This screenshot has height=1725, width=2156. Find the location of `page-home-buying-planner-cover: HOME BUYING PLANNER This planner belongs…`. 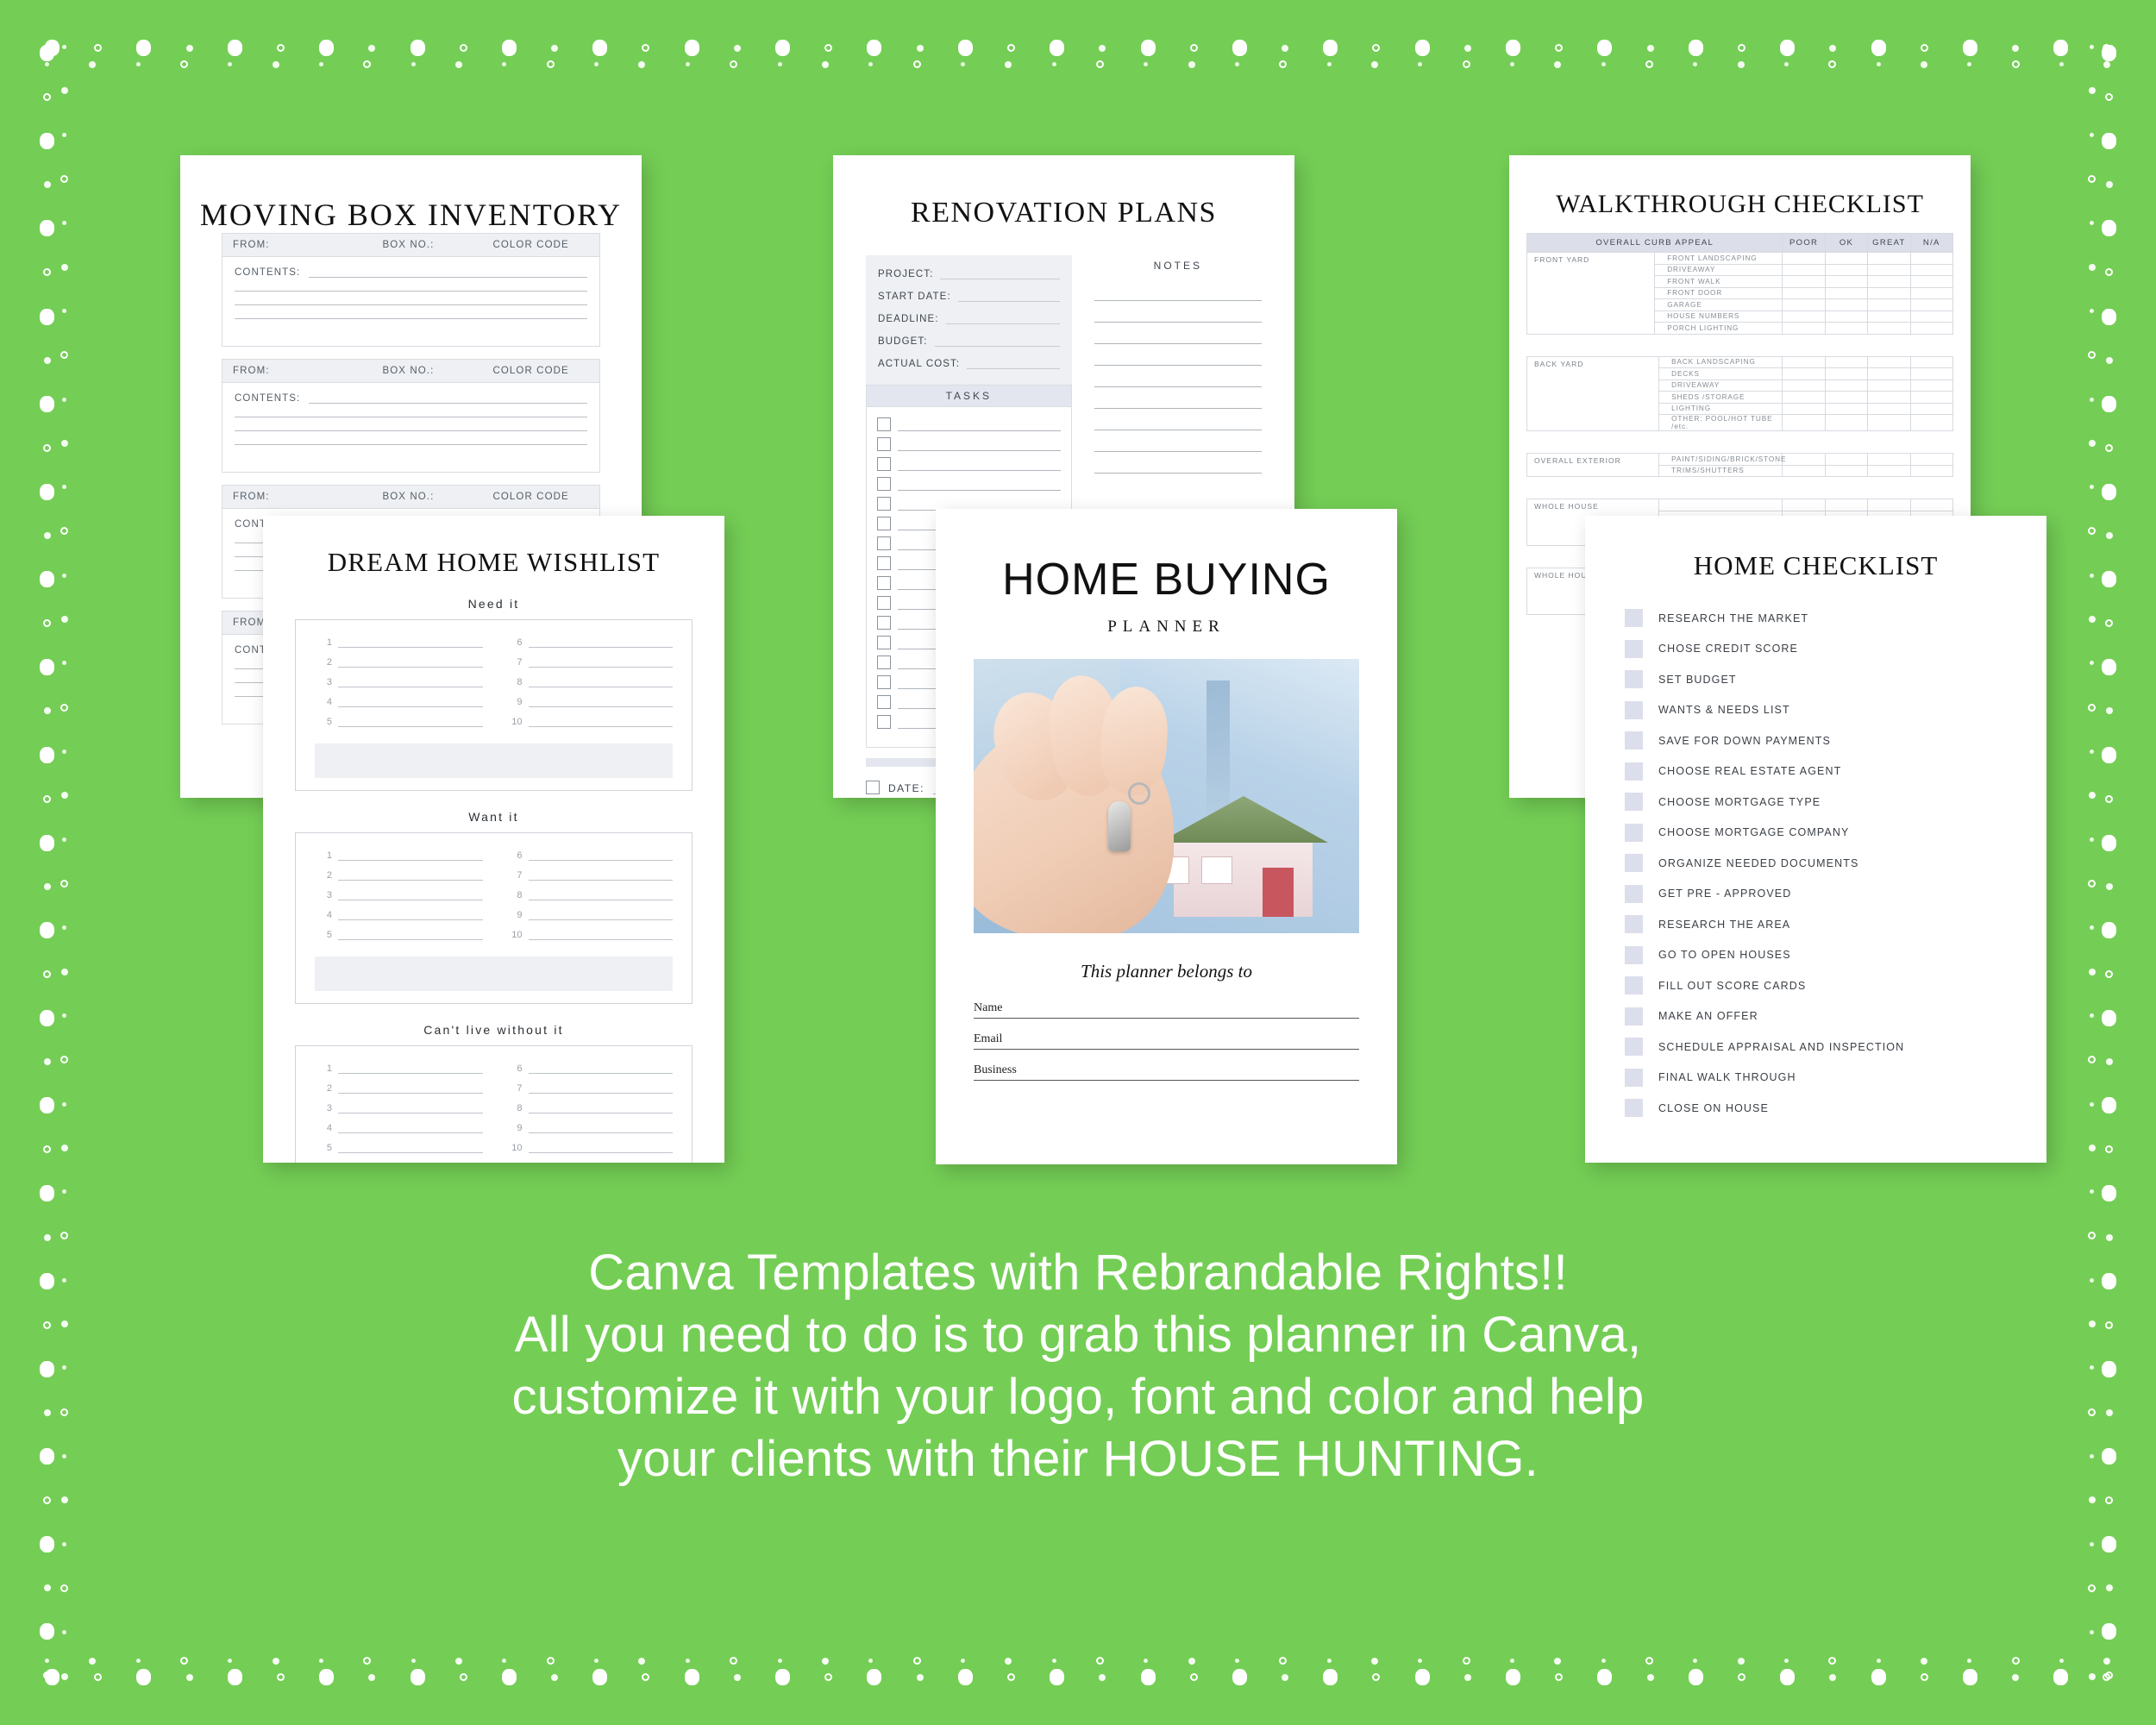

page-home-buying-planner-cover: HOME BUYING PLANNER This planner belongs… is located at coordinates (1166, 836).